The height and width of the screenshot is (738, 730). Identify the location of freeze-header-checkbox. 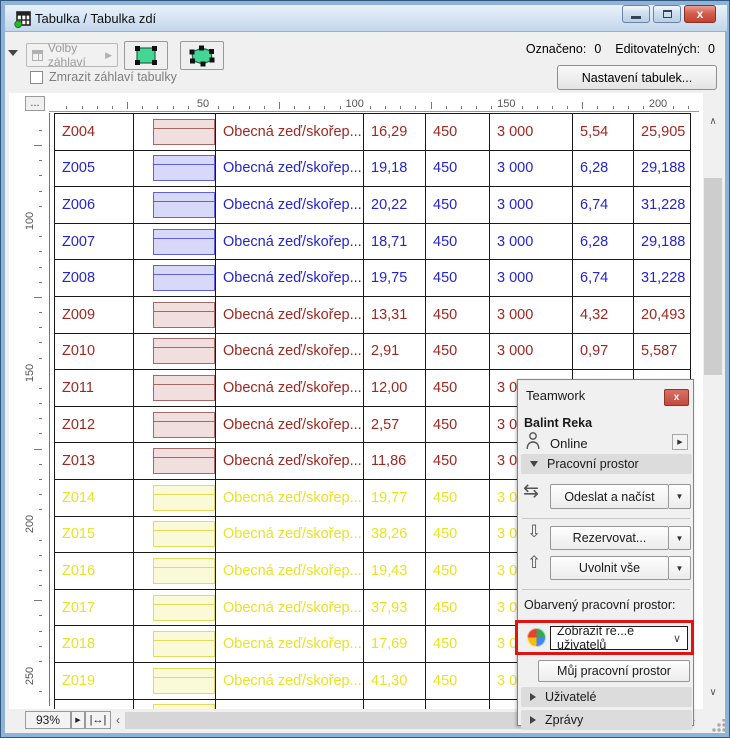
(36, 77).